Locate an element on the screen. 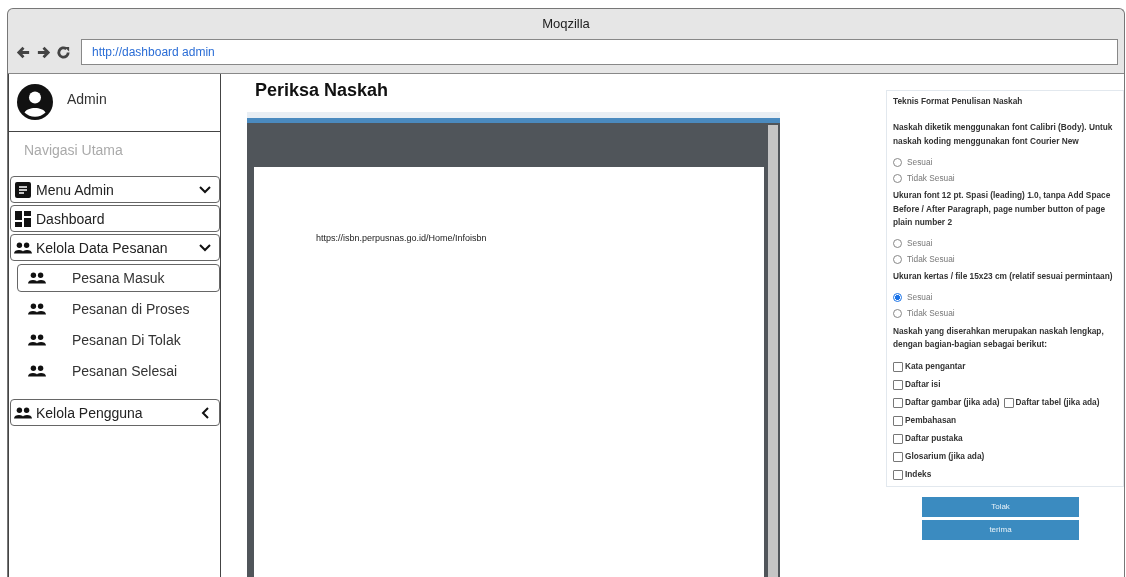  question-text: Ukuran font 12 pt. Spasi (leading) 1.0, tanpa Add Space Before / After Paragraph, page number button of page plain number 2 is located at coordinates (1002, 209).